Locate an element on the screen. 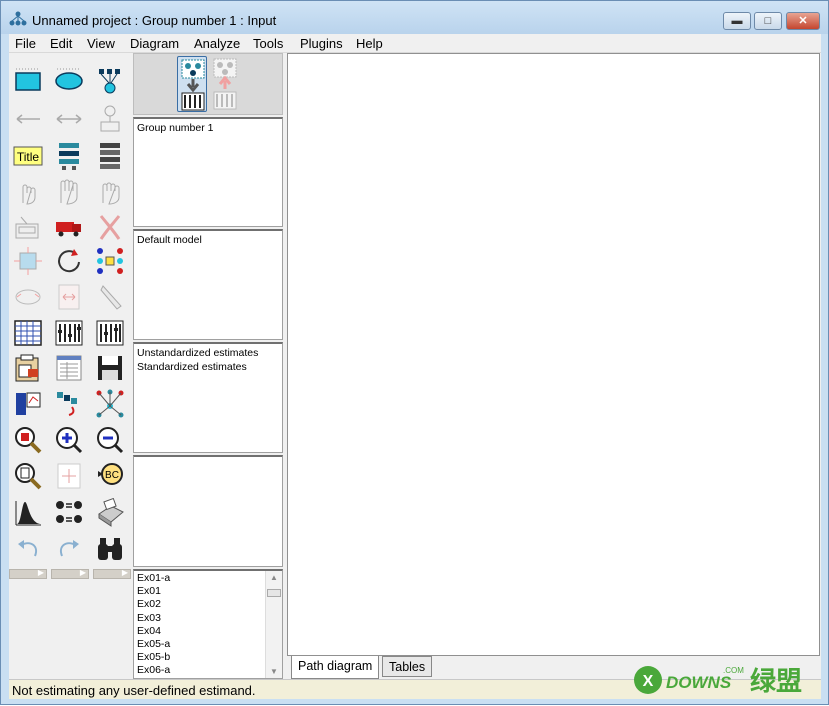  view-output-path-diagram-button is located at coordinates (225, 84).